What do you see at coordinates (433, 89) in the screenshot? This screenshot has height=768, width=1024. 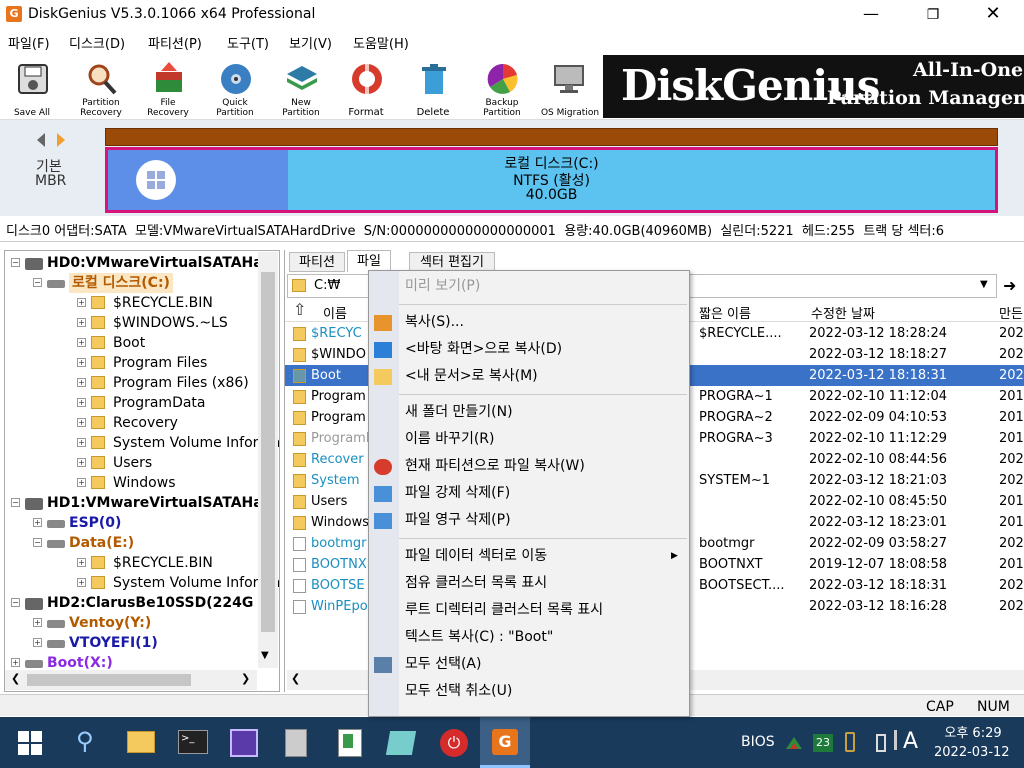 I see `delete-button: Delete` at bounding box center [433, 89].